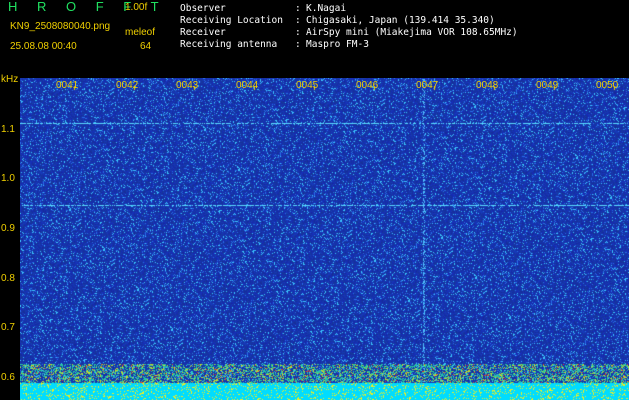 This screenshot has height=400, width=629. What do you see at coordinates (10, 79) in the screenshot?
I see `y-axis-unit: kHz` at bounding box center [10, 79].